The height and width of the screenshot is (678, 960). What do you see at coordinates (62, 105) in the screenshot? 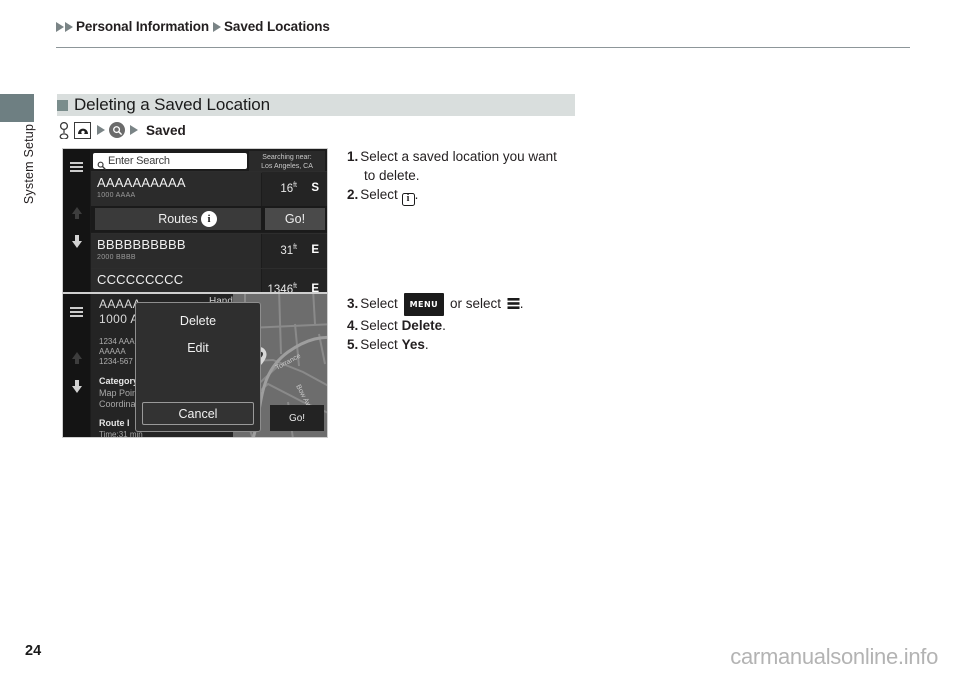
I see `section-heading-square-icon` at bounding box center [62, 105].